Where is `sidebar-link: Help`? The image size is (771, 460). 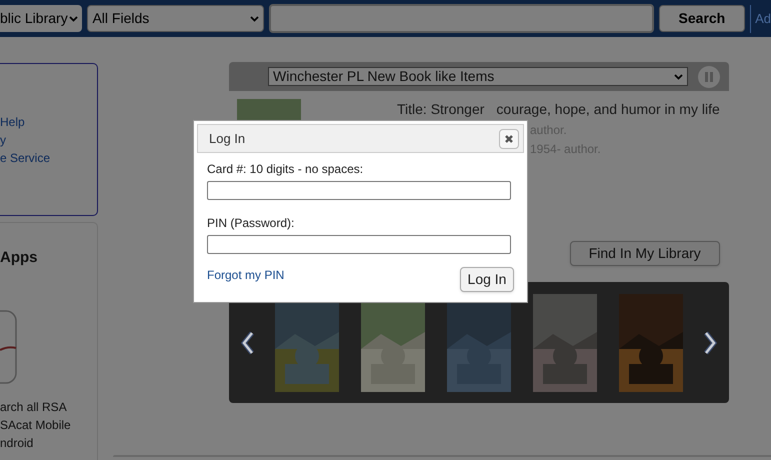
sidebar-link: Help is located at coordinates (48, 122).